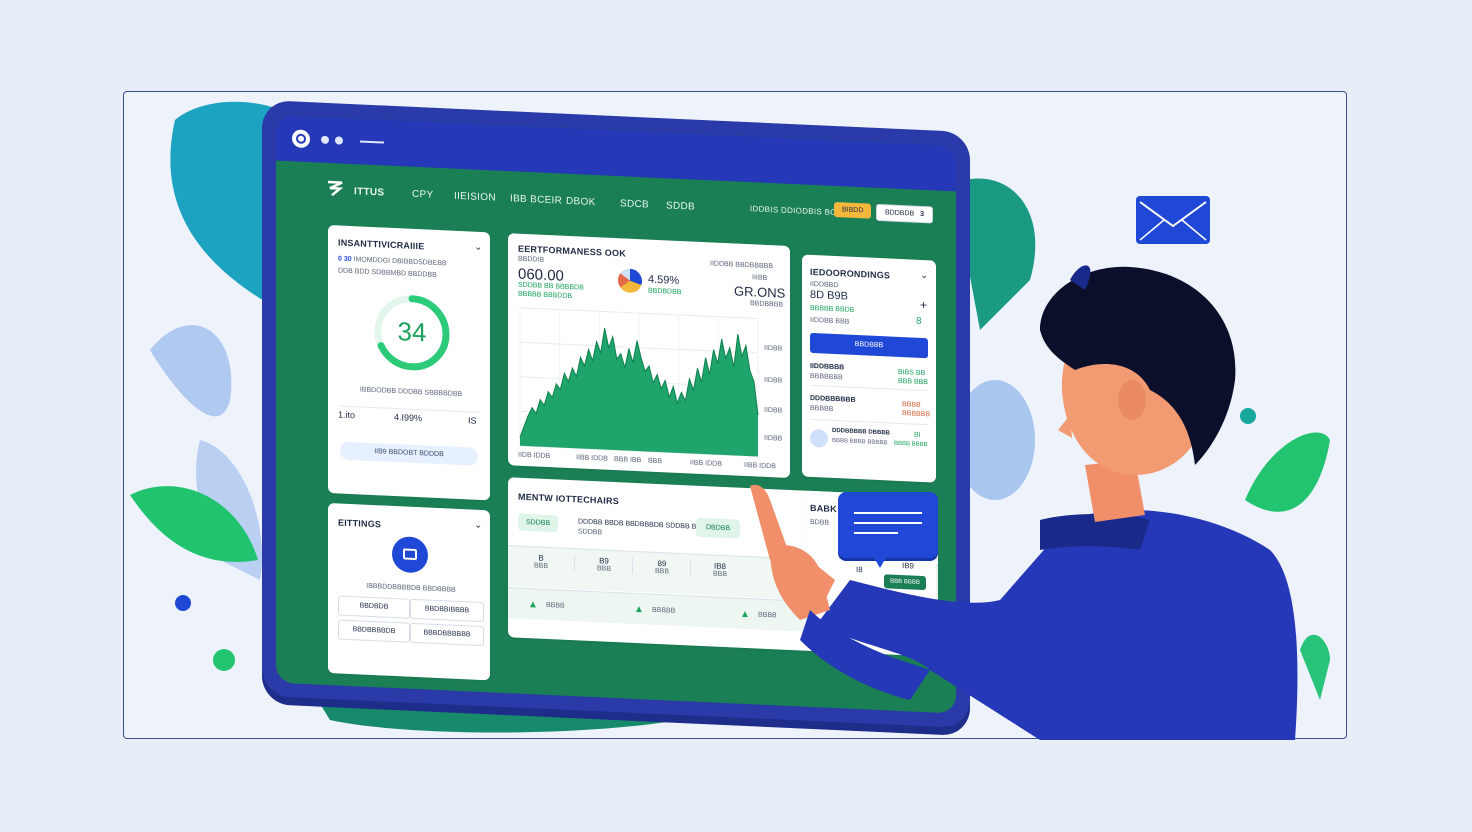 The height and width of the screenshot is (832, 1472). Describe the element at coordinates (853, 210) in the screenshot. I see `yellow-action-button: BIBDD` at that location.